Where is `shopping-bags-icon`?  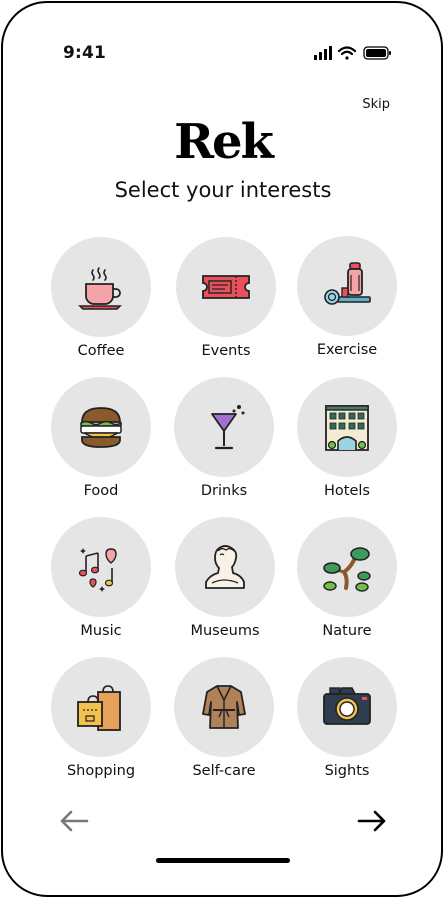 shopping-bags-icon is located at coordinates (99, 708).